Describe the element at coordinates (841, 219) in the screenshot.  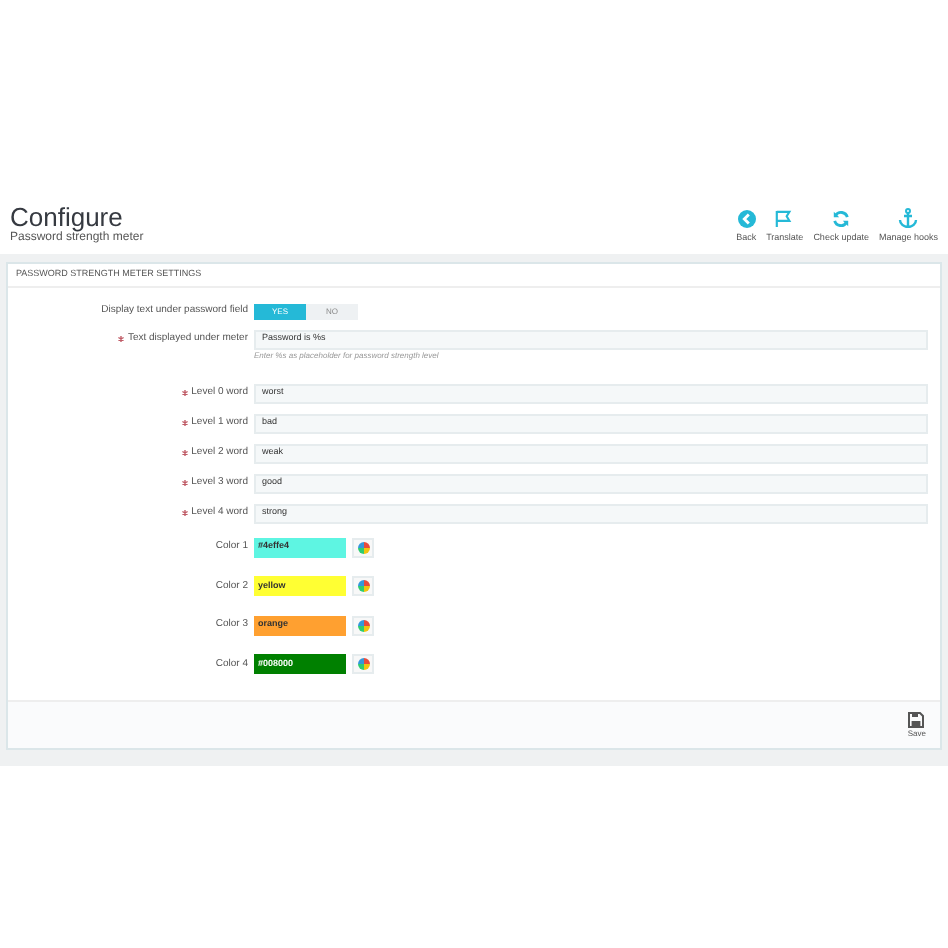
I see `refresh-icon` at that location.